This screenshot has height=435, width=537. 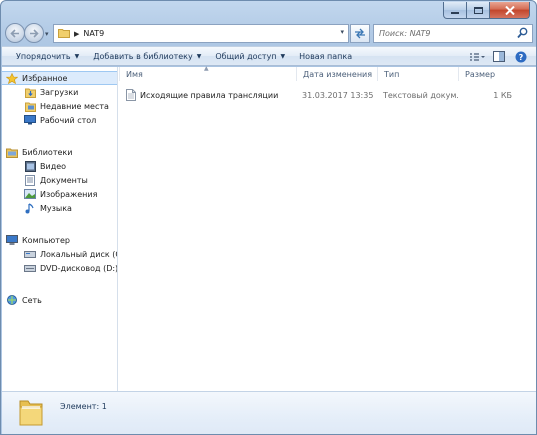 What do you see at coordinates (79, 254) in the screenshot?
I see `sidebar-item-label: Локальный диск (C` at bounding box center [79, 254].